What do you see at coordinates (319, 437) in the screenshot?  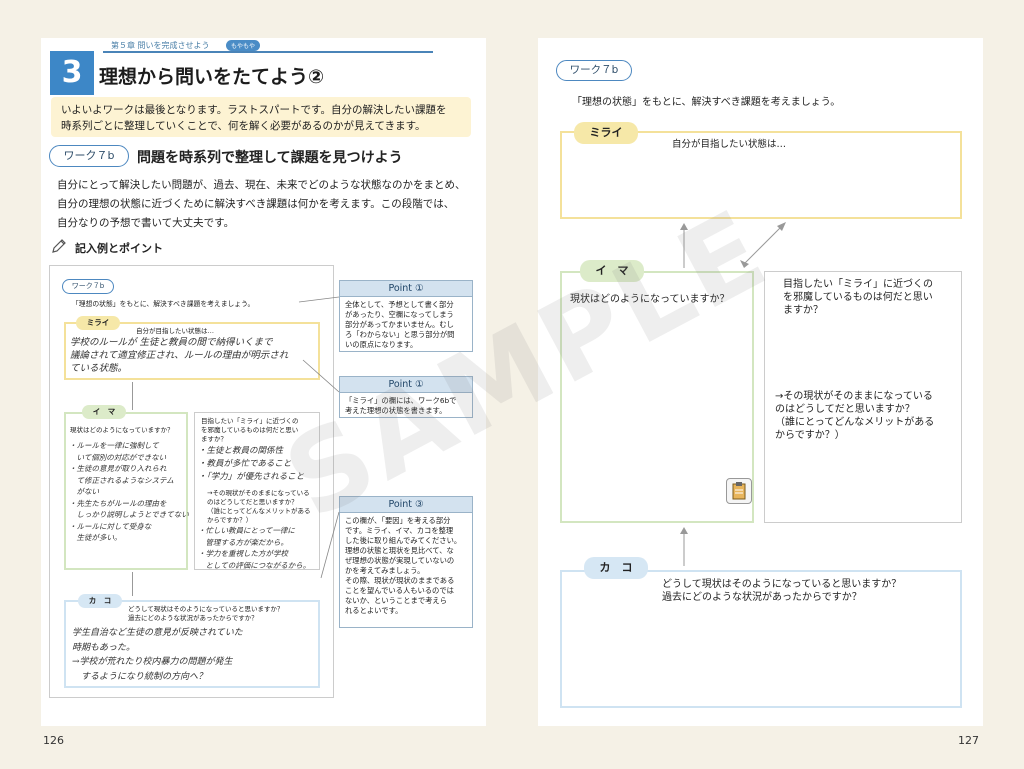 I see `leader-lines` at bounding box center [319, 437].